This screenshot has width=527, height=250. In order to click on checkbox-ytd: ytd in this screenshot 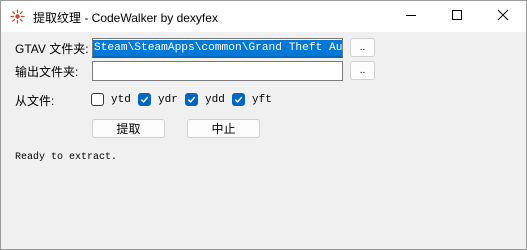, I will do `click(111, 99)`.